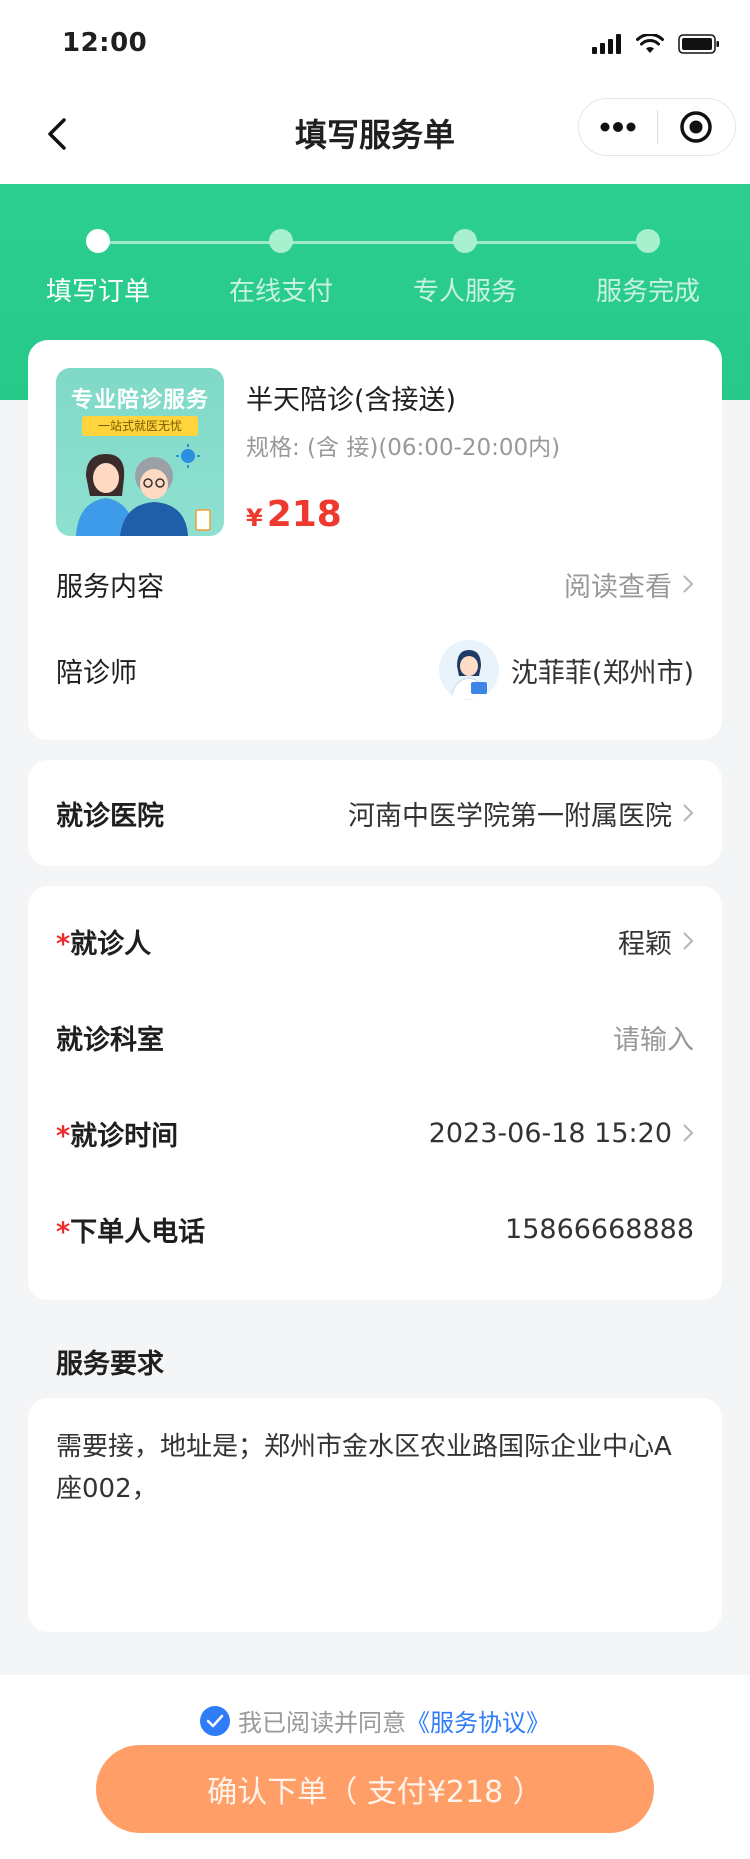  Describe the element at coordinates (653, 1037) in the screenshot. I see `department-input: 请输入` at that location.